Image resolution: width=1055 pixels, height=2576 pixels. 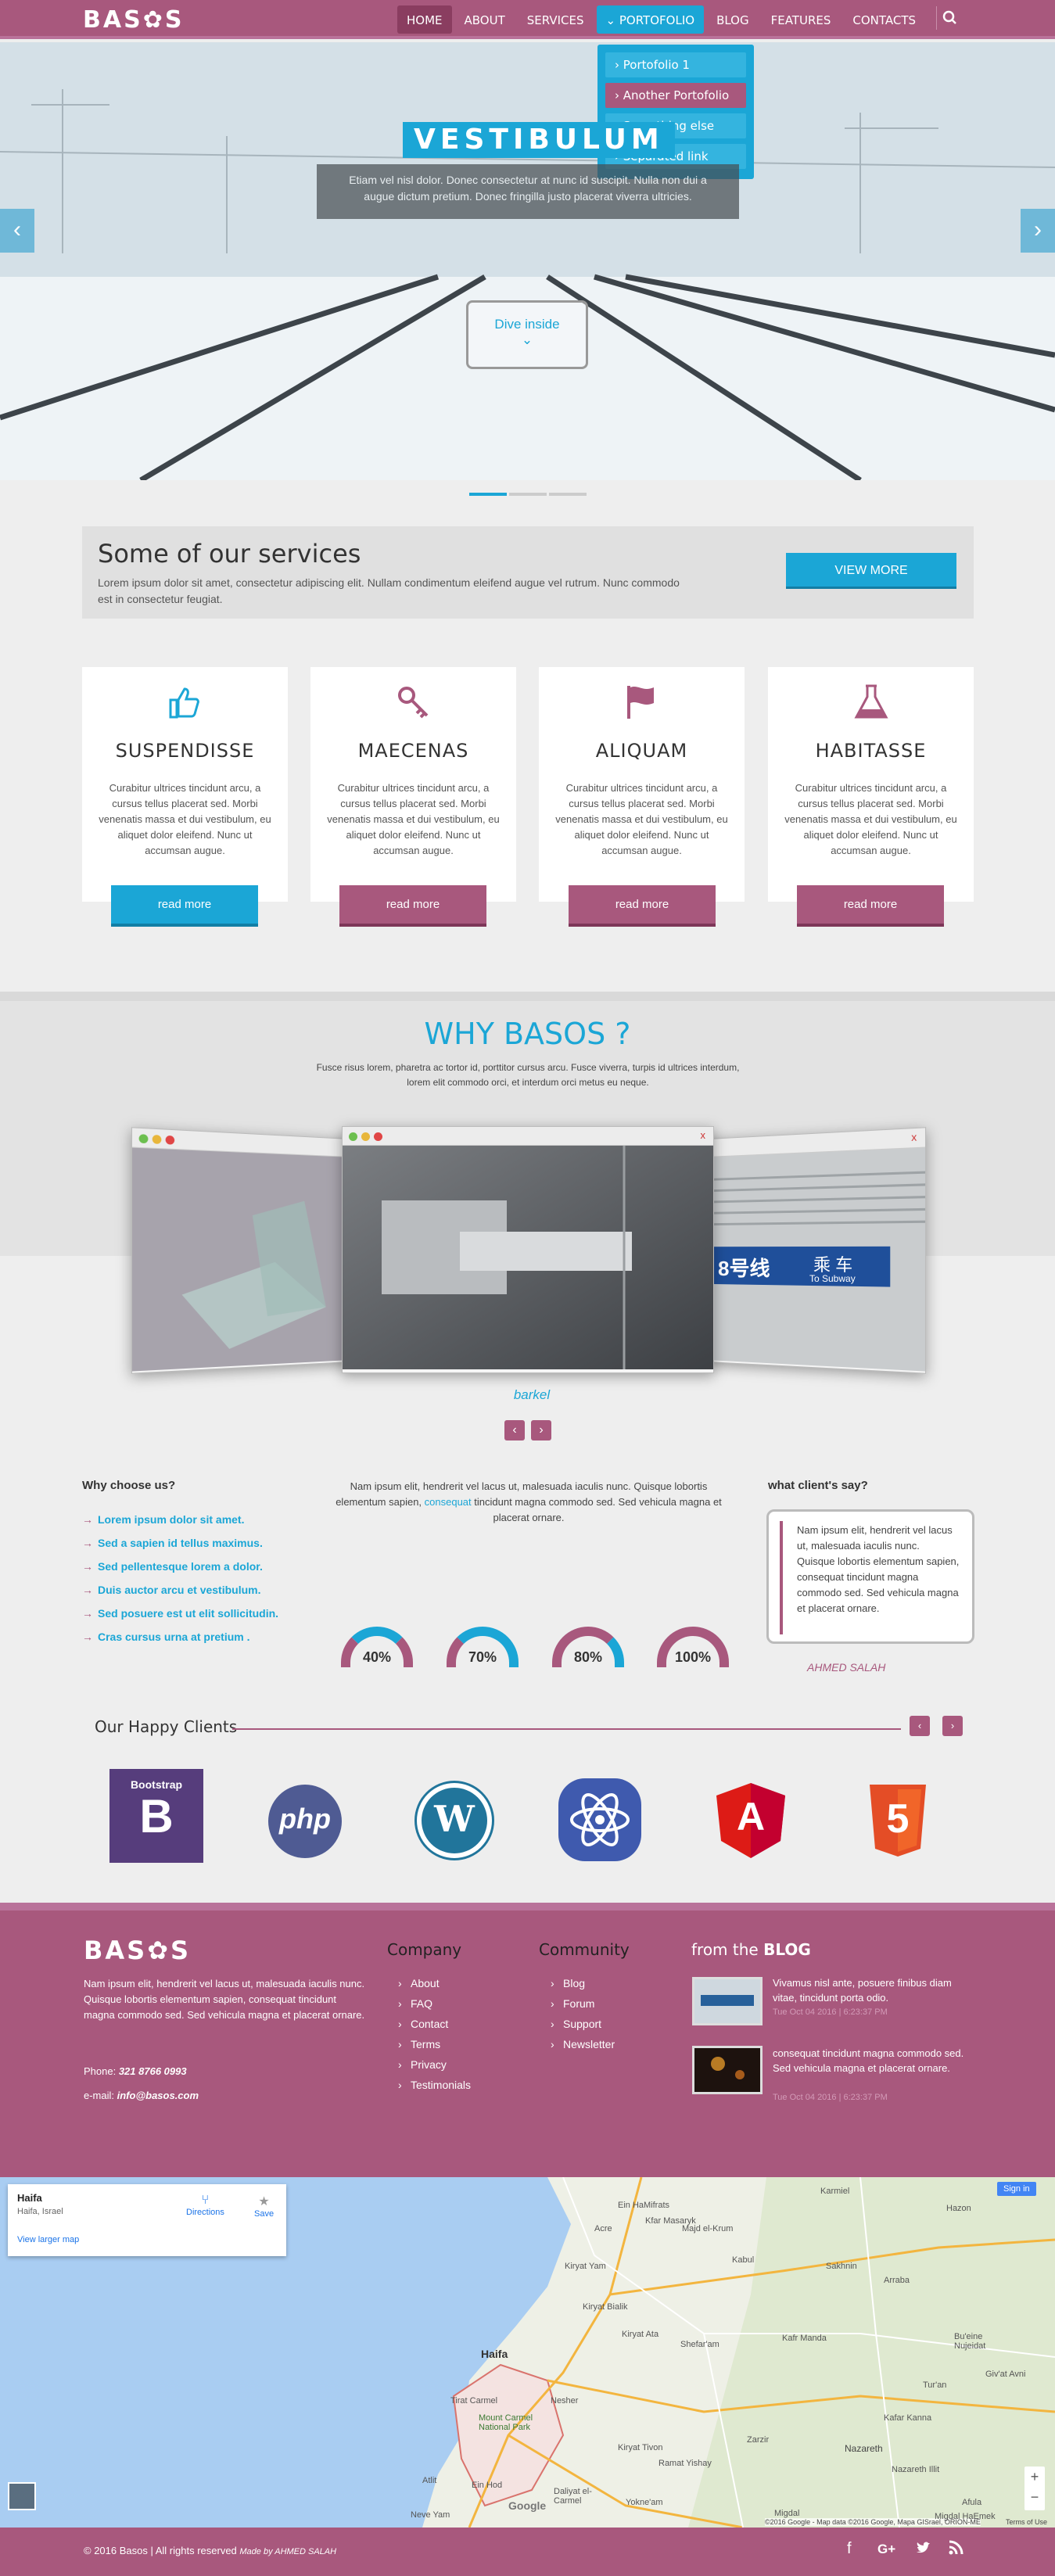 What do you see at coordinates (1034, 2477) in the screenshot?
I see `zoom-in-button: +` at bounding box center [1034, 2477].